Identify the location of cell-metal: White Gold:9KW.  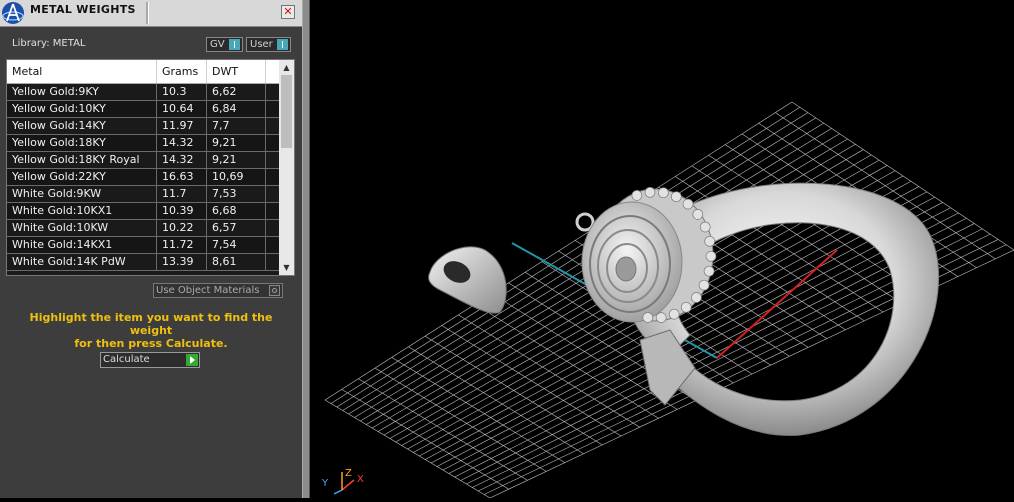
(82, 194).